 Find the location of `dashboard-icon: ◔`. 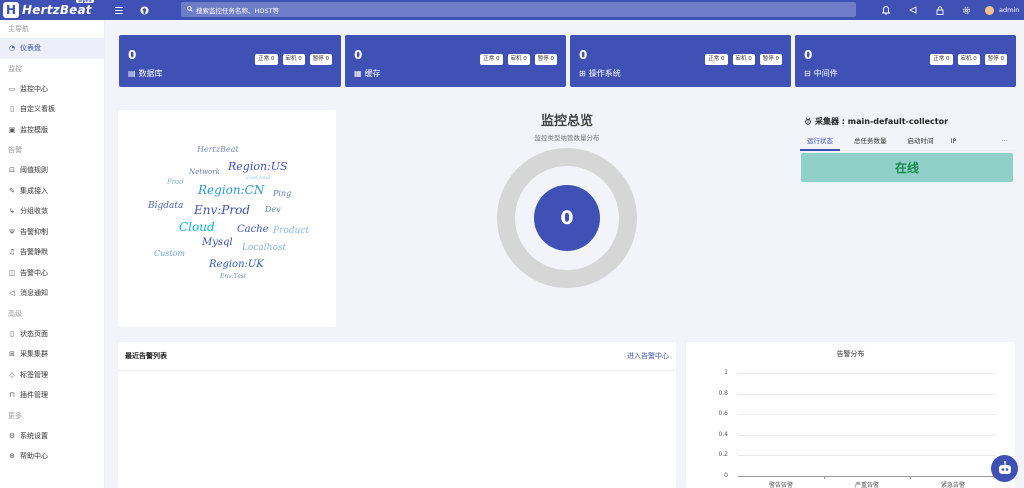

dashboard-icon: ◔ is located at coordinates (12, 48).